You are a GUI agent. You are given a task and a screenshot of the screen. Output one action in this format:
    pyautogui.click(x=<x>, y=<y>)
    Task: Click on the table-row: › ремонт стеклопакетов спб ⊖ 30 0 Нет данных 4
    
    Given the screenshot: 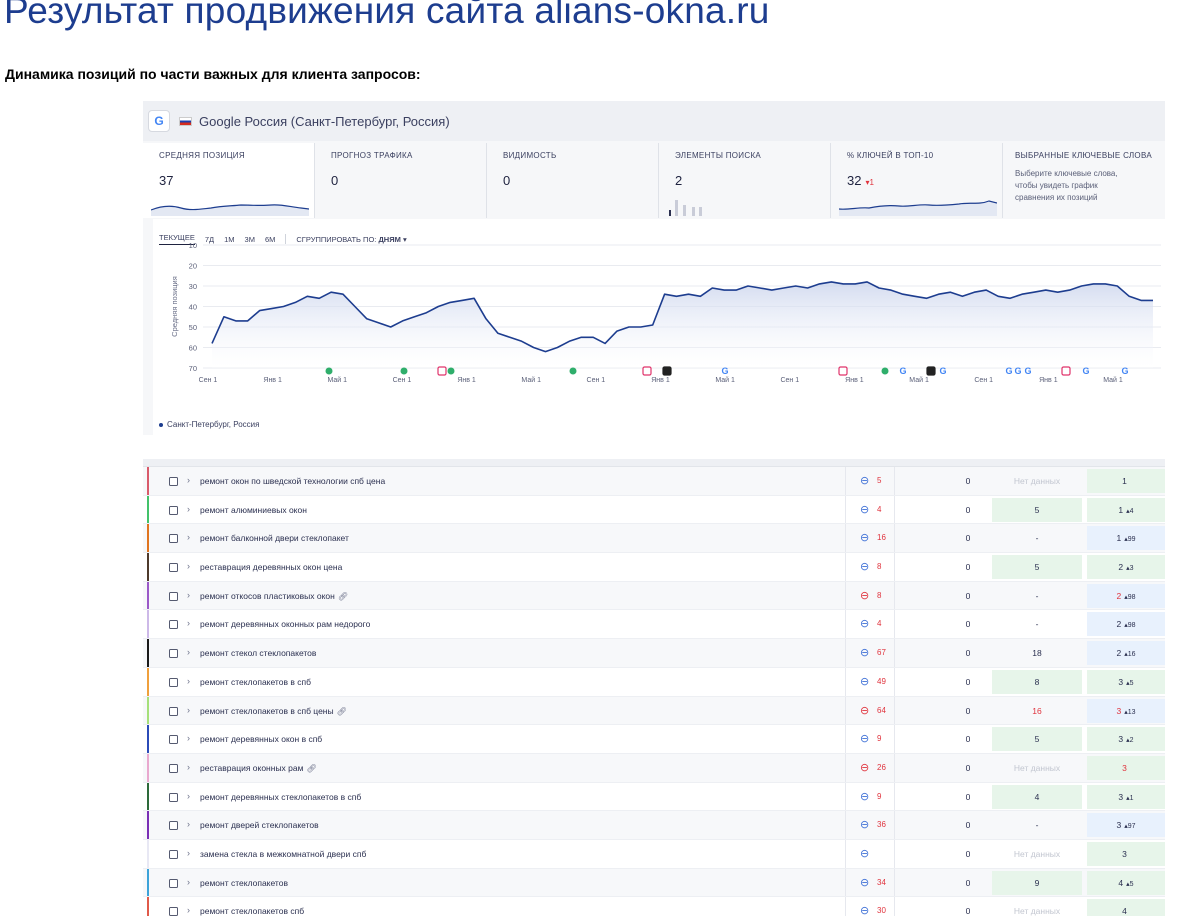 What is the action you would take?
    pyautogui.click(x=654, y=906)
    